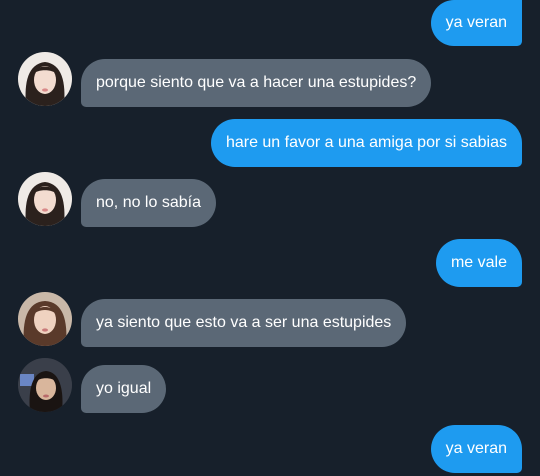 This screenshot has height=476, width=540. I want to click on message-bubble-outgoing: me vale, so click(478, 263).